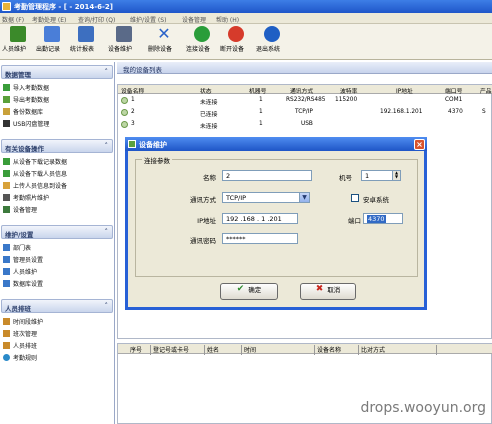  Describe the element at coordinates (26, 88) in the screenshot. I see `sidebar-item-import-data: 导入考勤数据` at that location.